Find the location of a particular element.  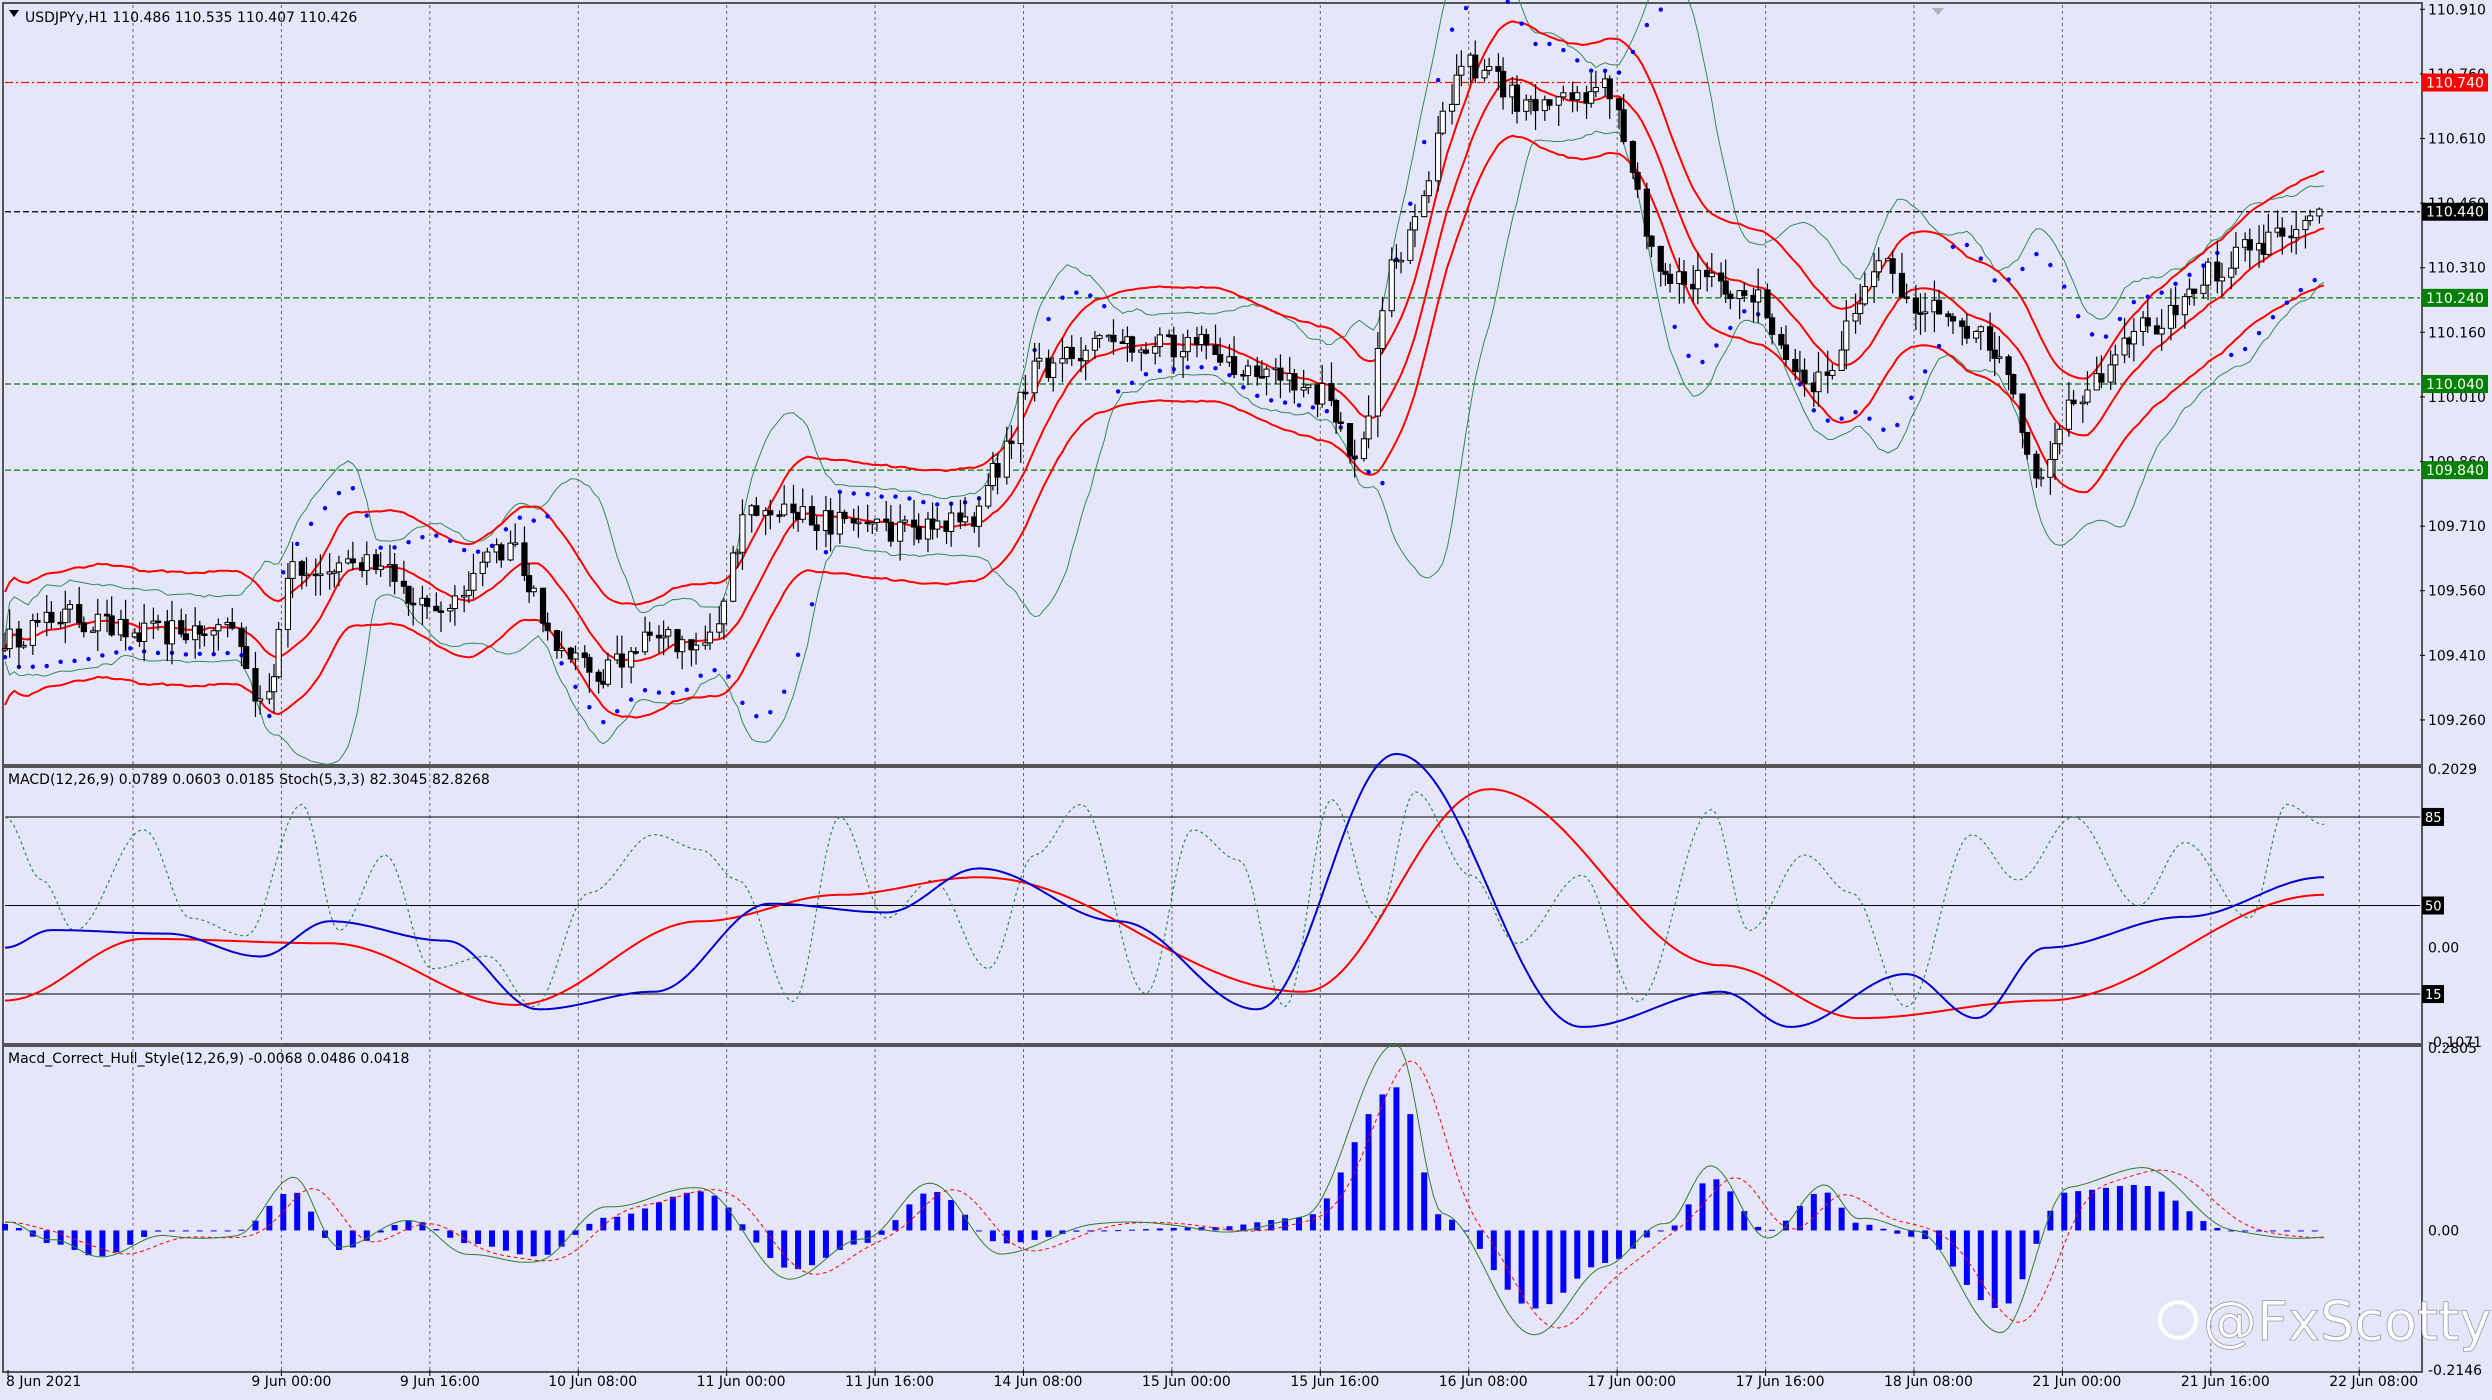

price-tick-label: 109.560 is located at coordinates (2457, 592).